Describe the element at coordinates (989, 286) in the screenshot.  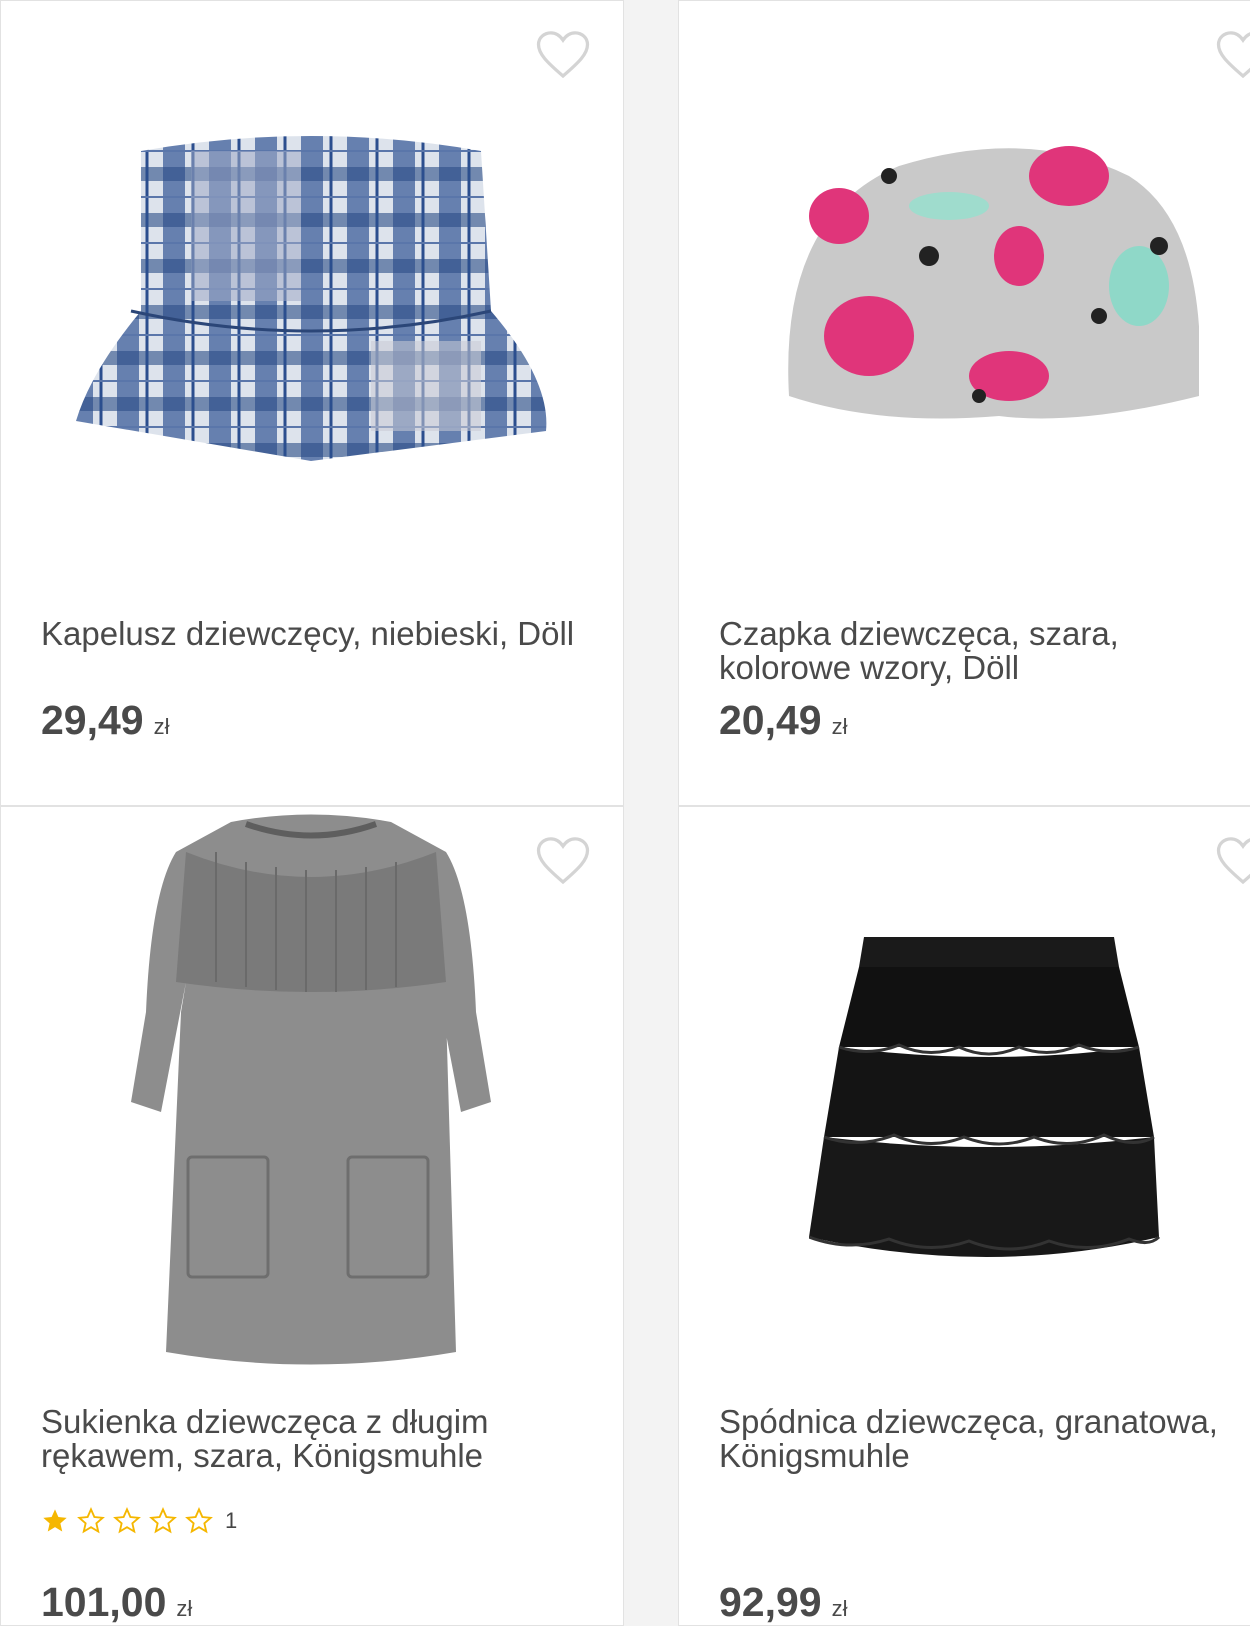
I see `beanie-image` at that location.